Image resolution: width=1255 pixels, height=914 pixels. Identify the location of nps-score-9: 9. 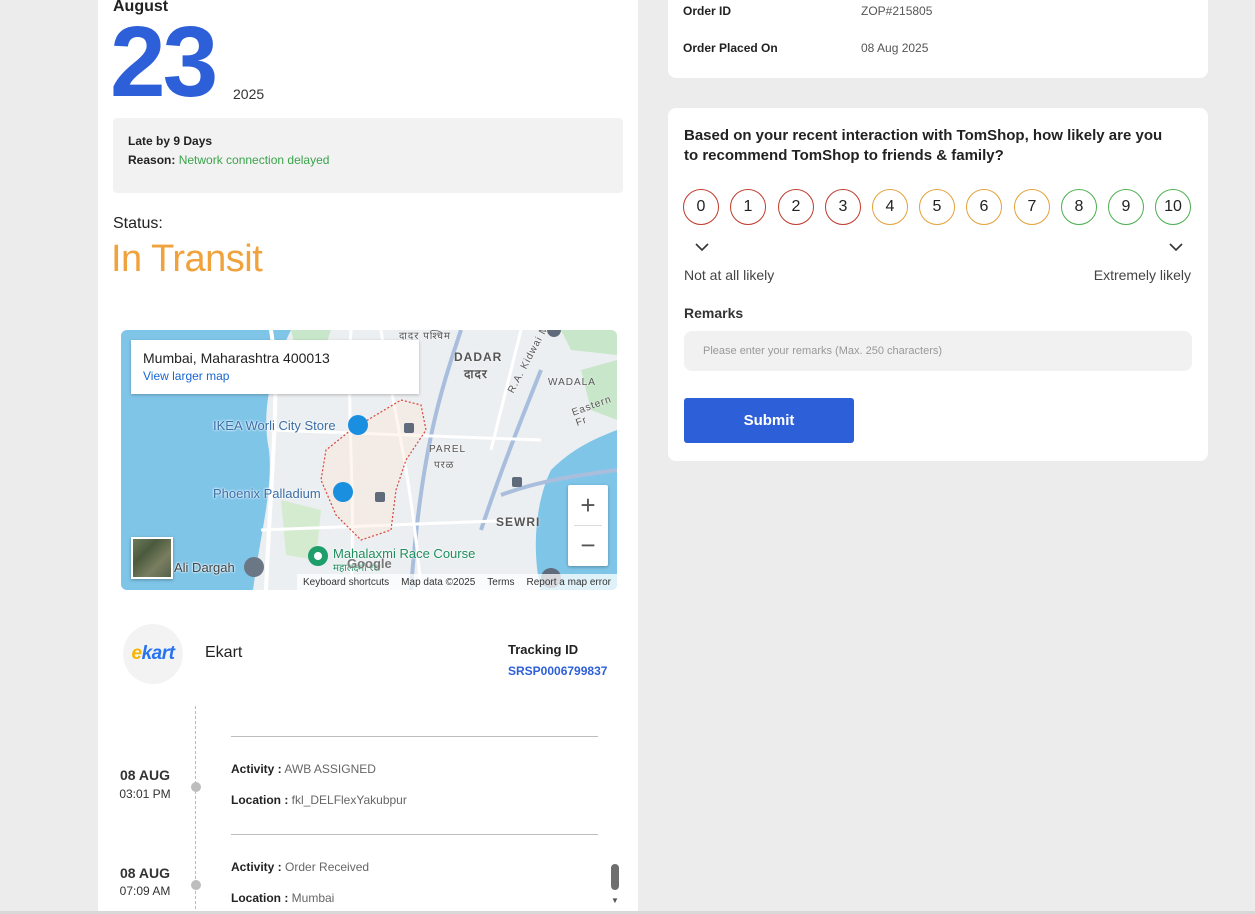
(1126, 207).